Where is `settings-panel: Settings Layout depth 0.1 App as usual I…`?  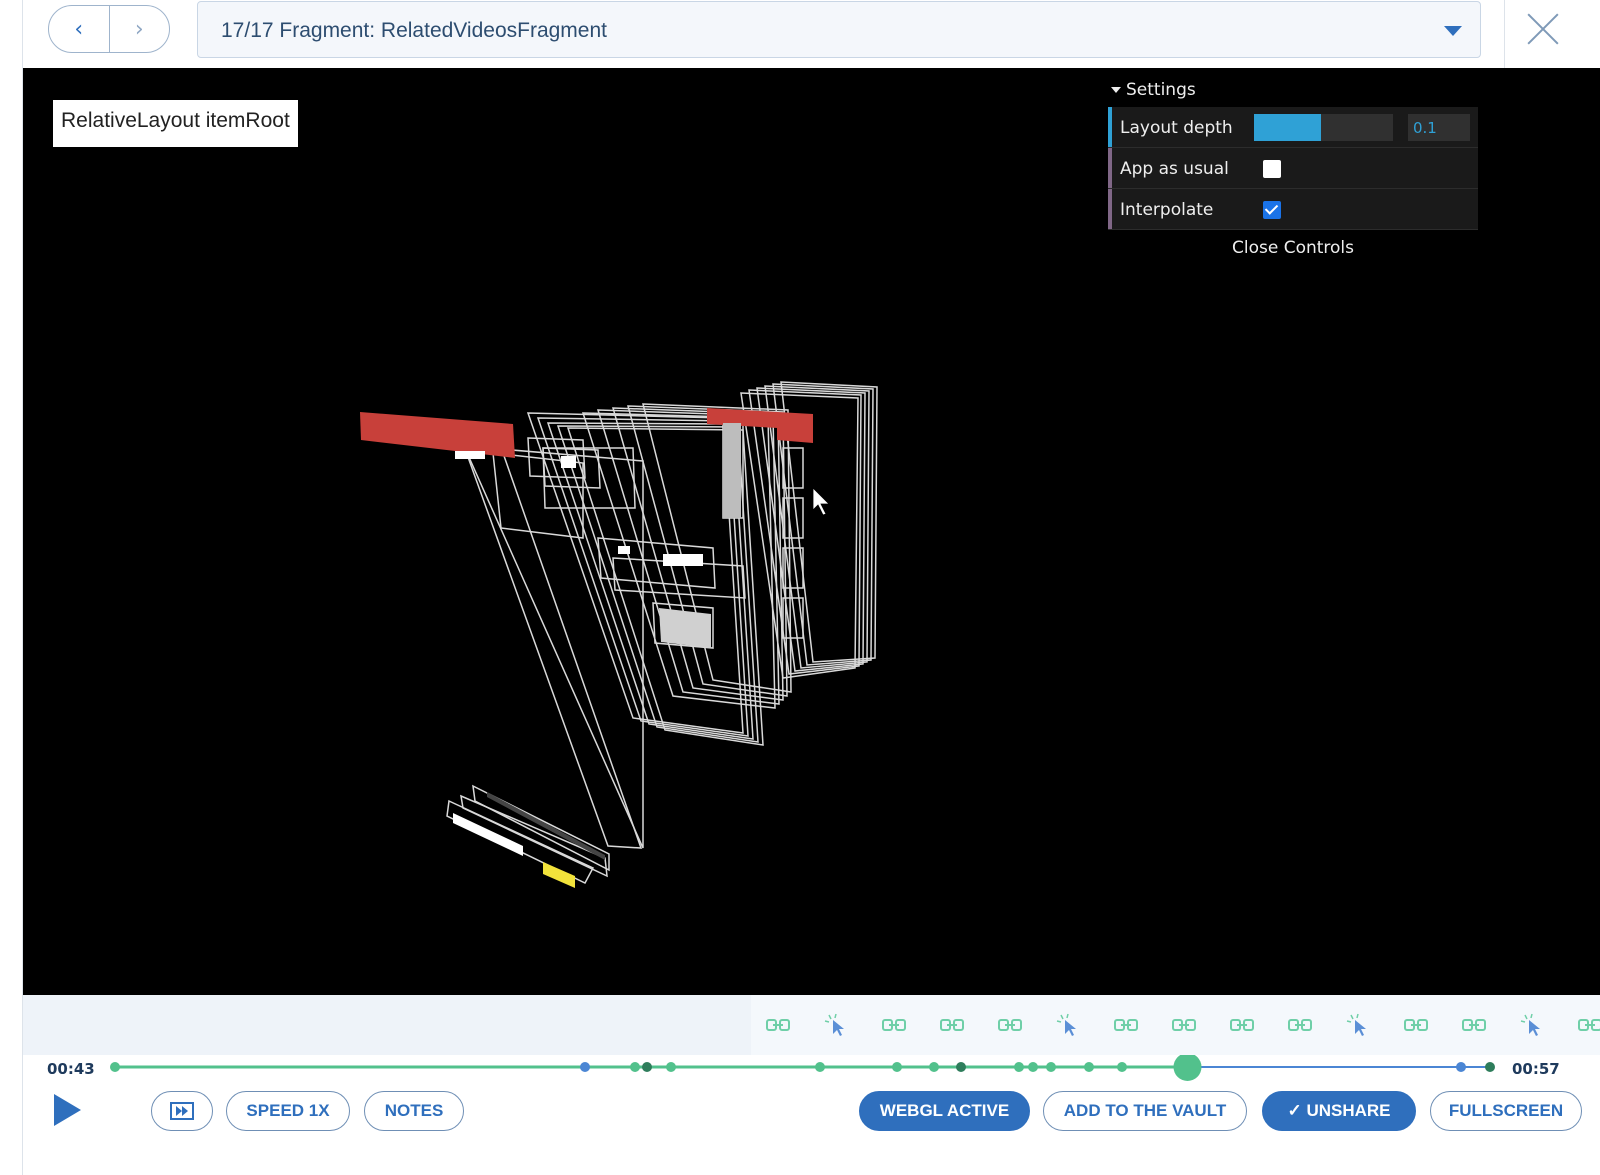
settings-panel: Settings Layout depth 0.1 App as usual I… is located at coordinates (1293, 170).